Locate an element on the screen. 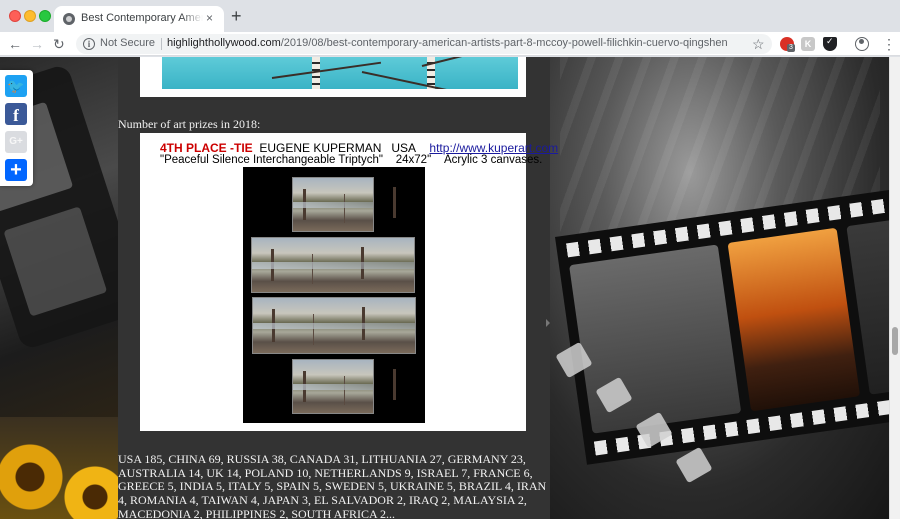 The image size is (900, 519). prize-artist: EUGENE KUPERMAN is located at coordinates (320, 148).